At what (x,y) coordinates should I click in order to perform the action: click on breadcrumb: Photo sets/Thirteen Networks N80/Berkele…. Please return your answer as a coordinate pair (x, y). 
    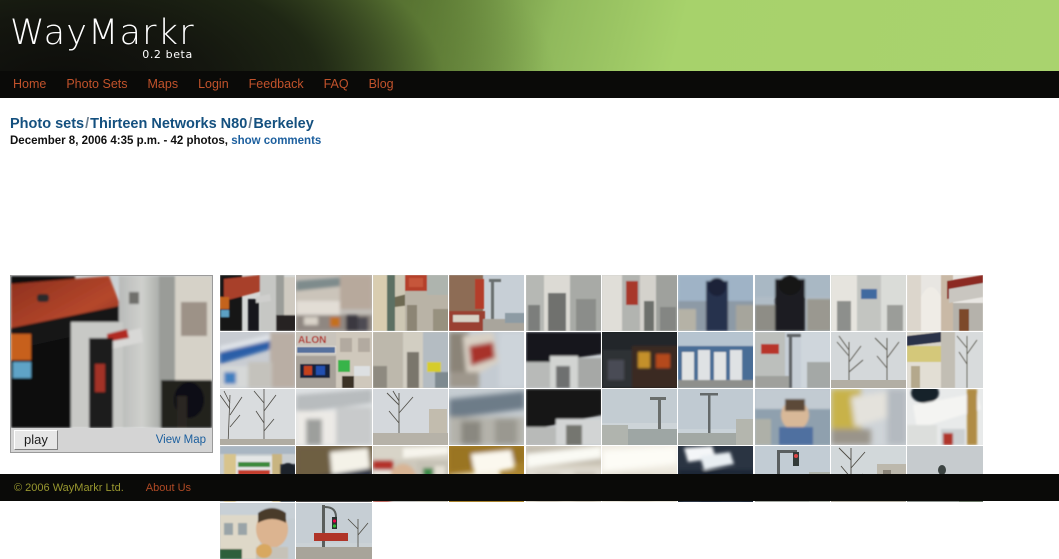
    Looking at the image, I should click on (534, 124).